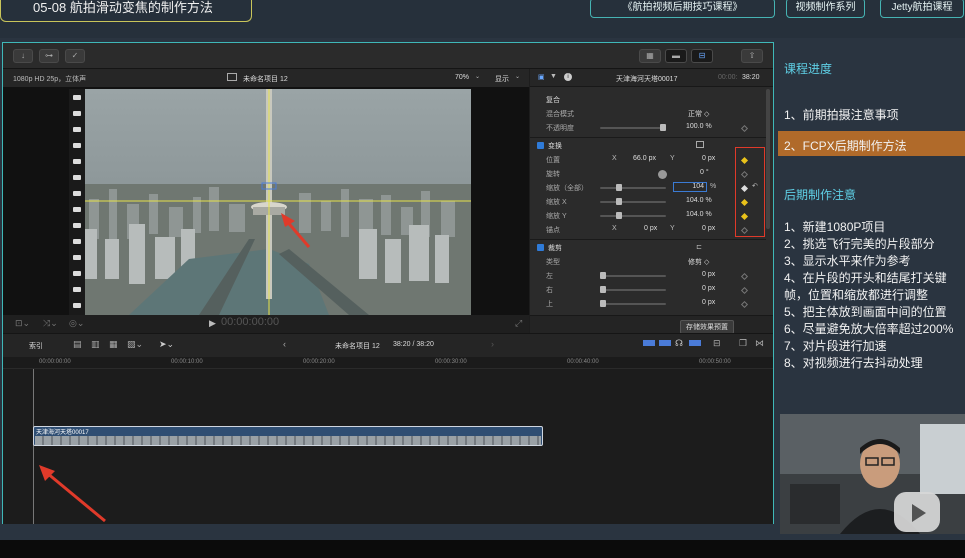  What do you see at coordinates (492, 344) in the screenshot?
I see `forward-arrow-icon: ›` at bounding box center [492, 344].